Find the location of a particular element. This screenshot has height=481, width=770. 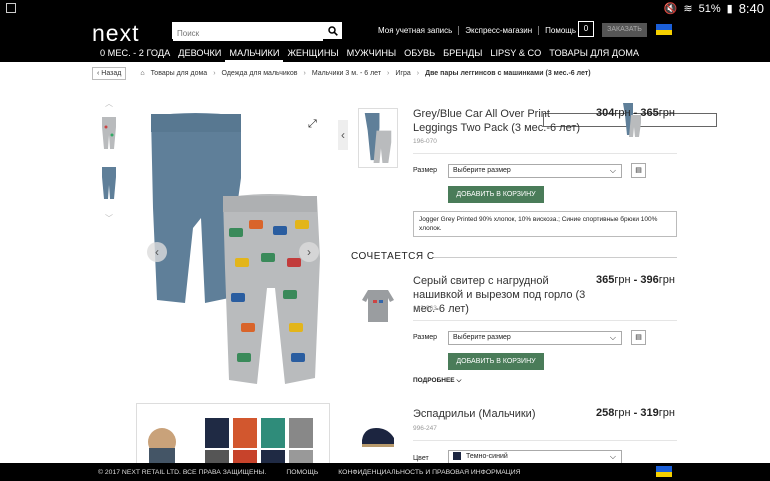

prev-image-button: ‹ is located at coordinates (157, 252).